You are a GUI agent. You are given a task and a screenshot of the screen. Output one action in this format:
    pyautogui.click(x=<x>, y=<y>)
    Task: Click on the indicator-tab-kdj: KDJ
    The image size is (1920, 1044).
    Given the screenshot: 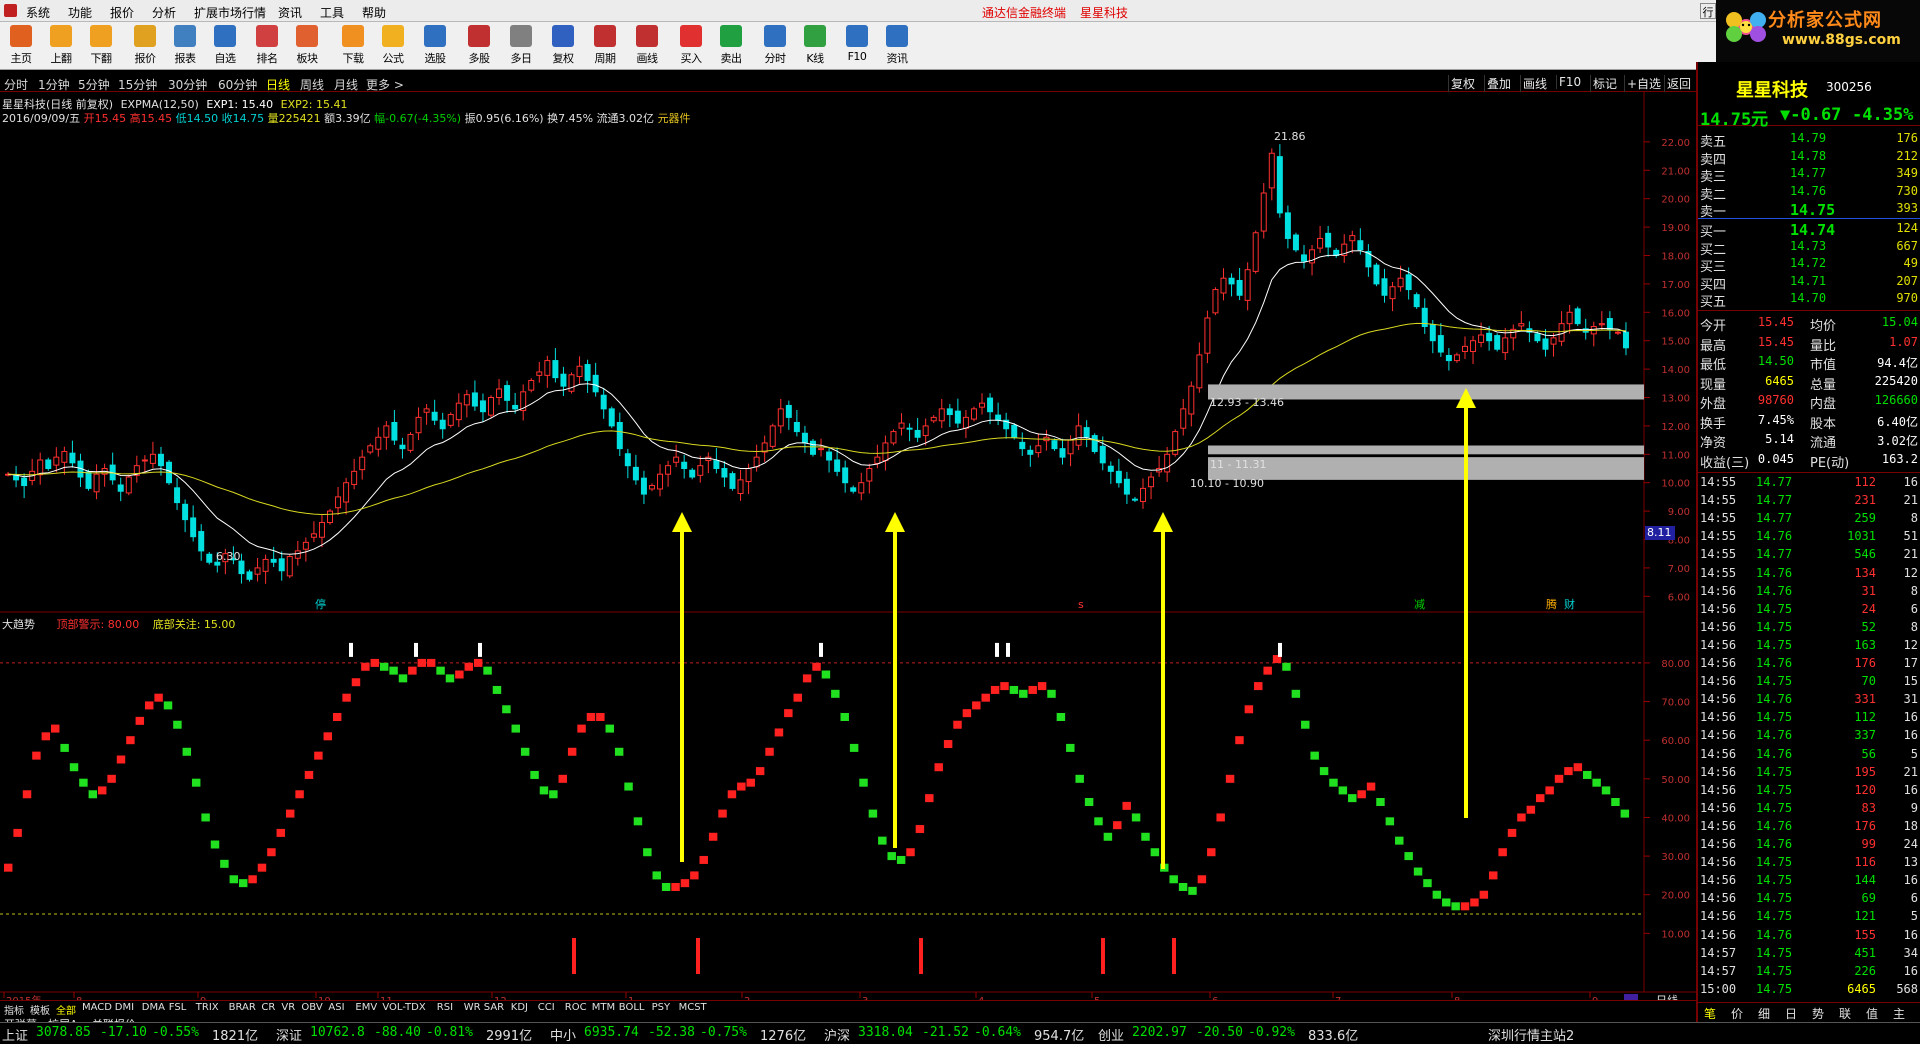 What is the action you would take?
    pyautogui.click(x=519, y=1007)
    